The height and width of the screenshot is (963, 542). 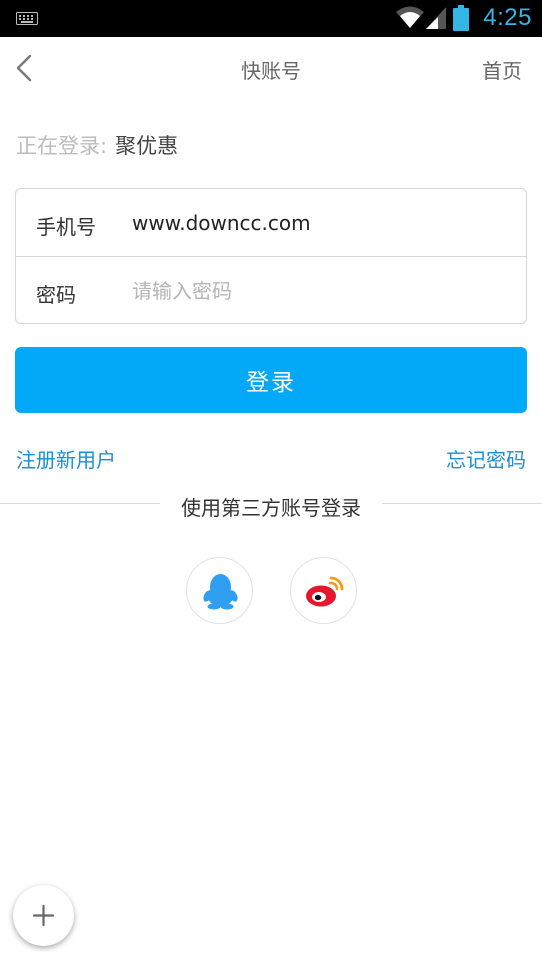 I want to click on weibo-login-button, so click(x=323, y=590).